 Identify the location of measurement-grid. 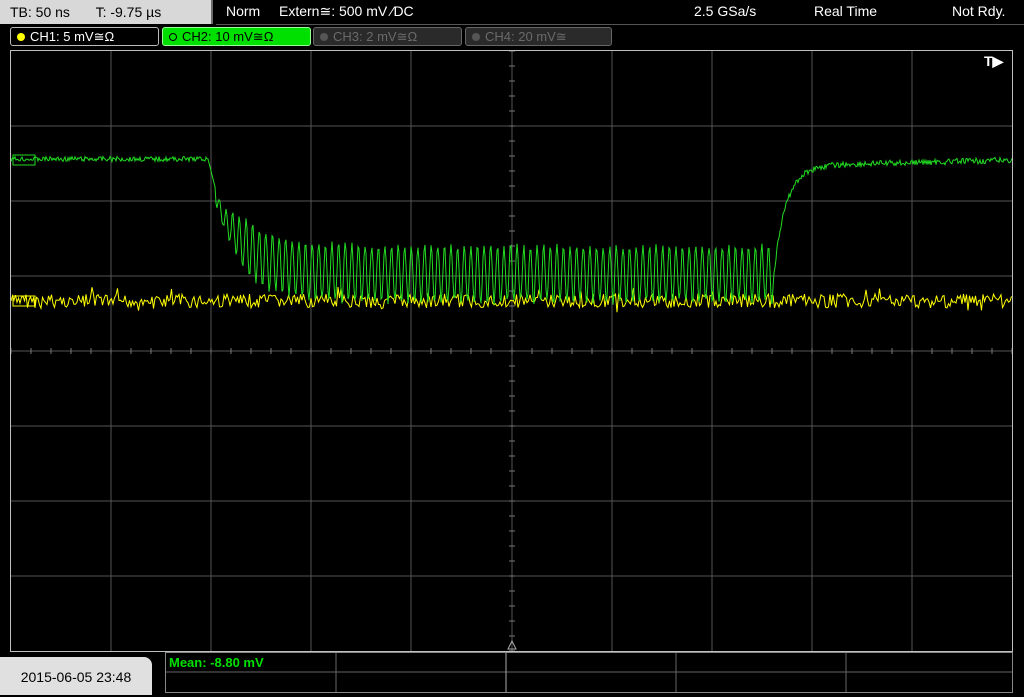
(589, 672).